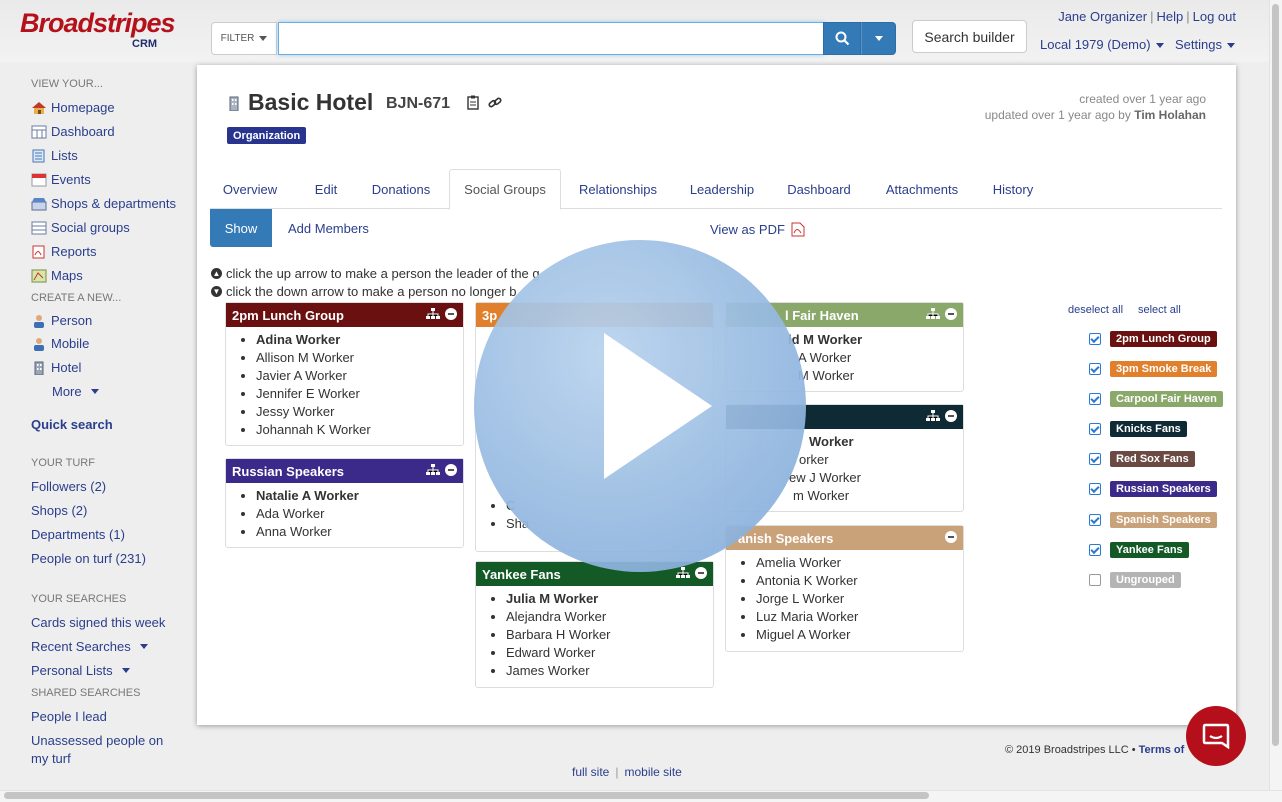  What do you see at coordinates (878, 496) in the screenshot?
I see `member: m Worker` at bounding box center [878, 496].